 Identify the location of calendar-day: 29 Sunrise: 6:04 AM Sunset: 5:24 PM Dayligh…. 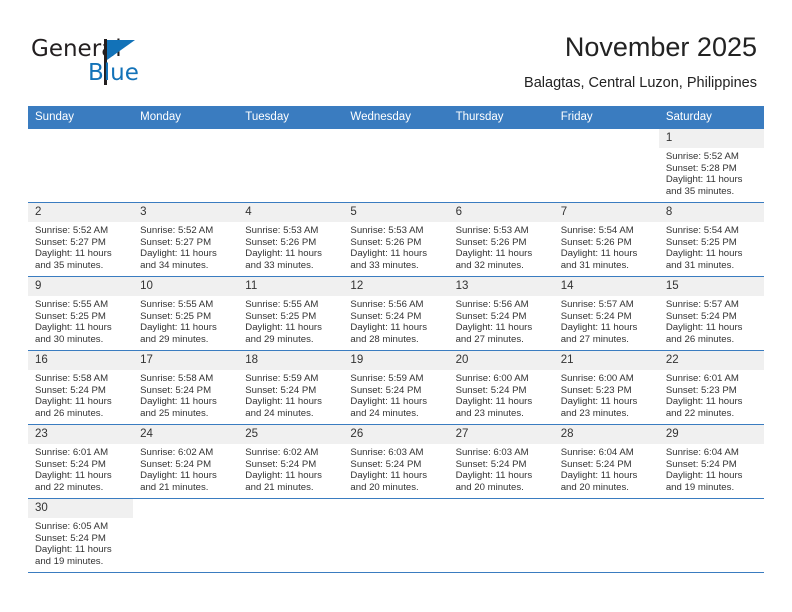
(711, 461).